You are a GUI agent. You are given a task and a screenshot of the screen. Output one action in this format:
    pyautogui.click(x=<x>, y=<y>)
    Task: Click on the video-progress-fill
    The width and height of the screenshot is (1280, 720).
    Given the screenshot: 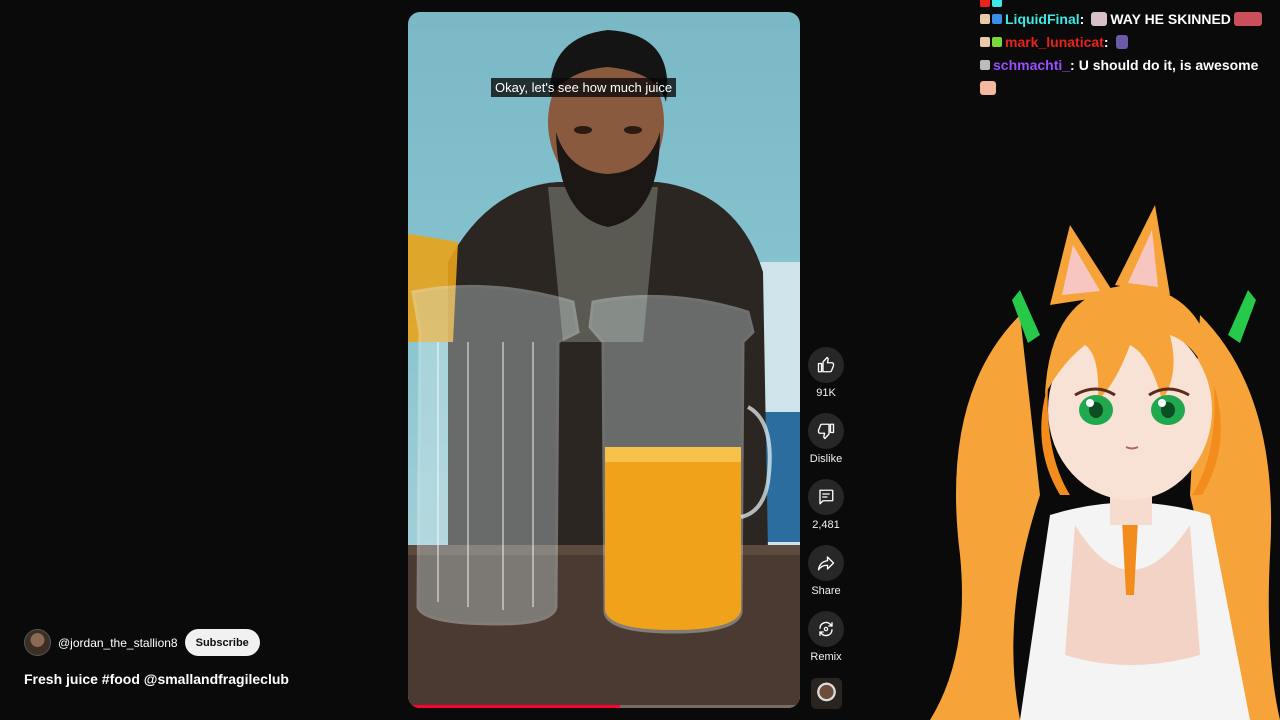 What is the action you would take?
    pyautogui.click(x=514, y=706)
    